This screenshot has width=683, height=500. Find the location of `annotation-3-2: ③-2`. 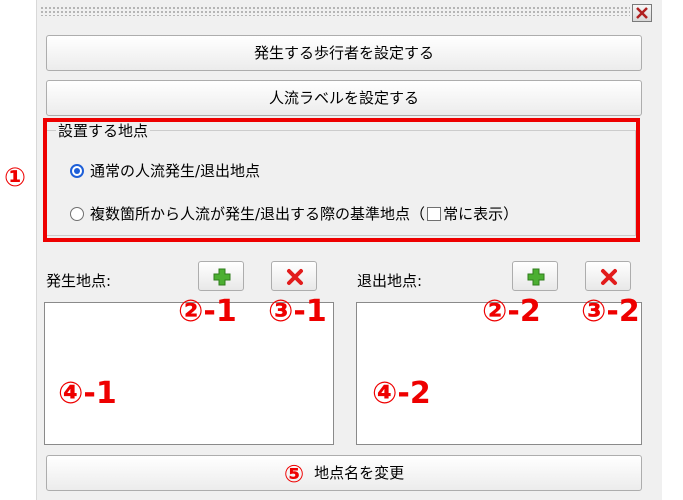

annotation-3-2: ③-2 is located at coordinates (610, 311).